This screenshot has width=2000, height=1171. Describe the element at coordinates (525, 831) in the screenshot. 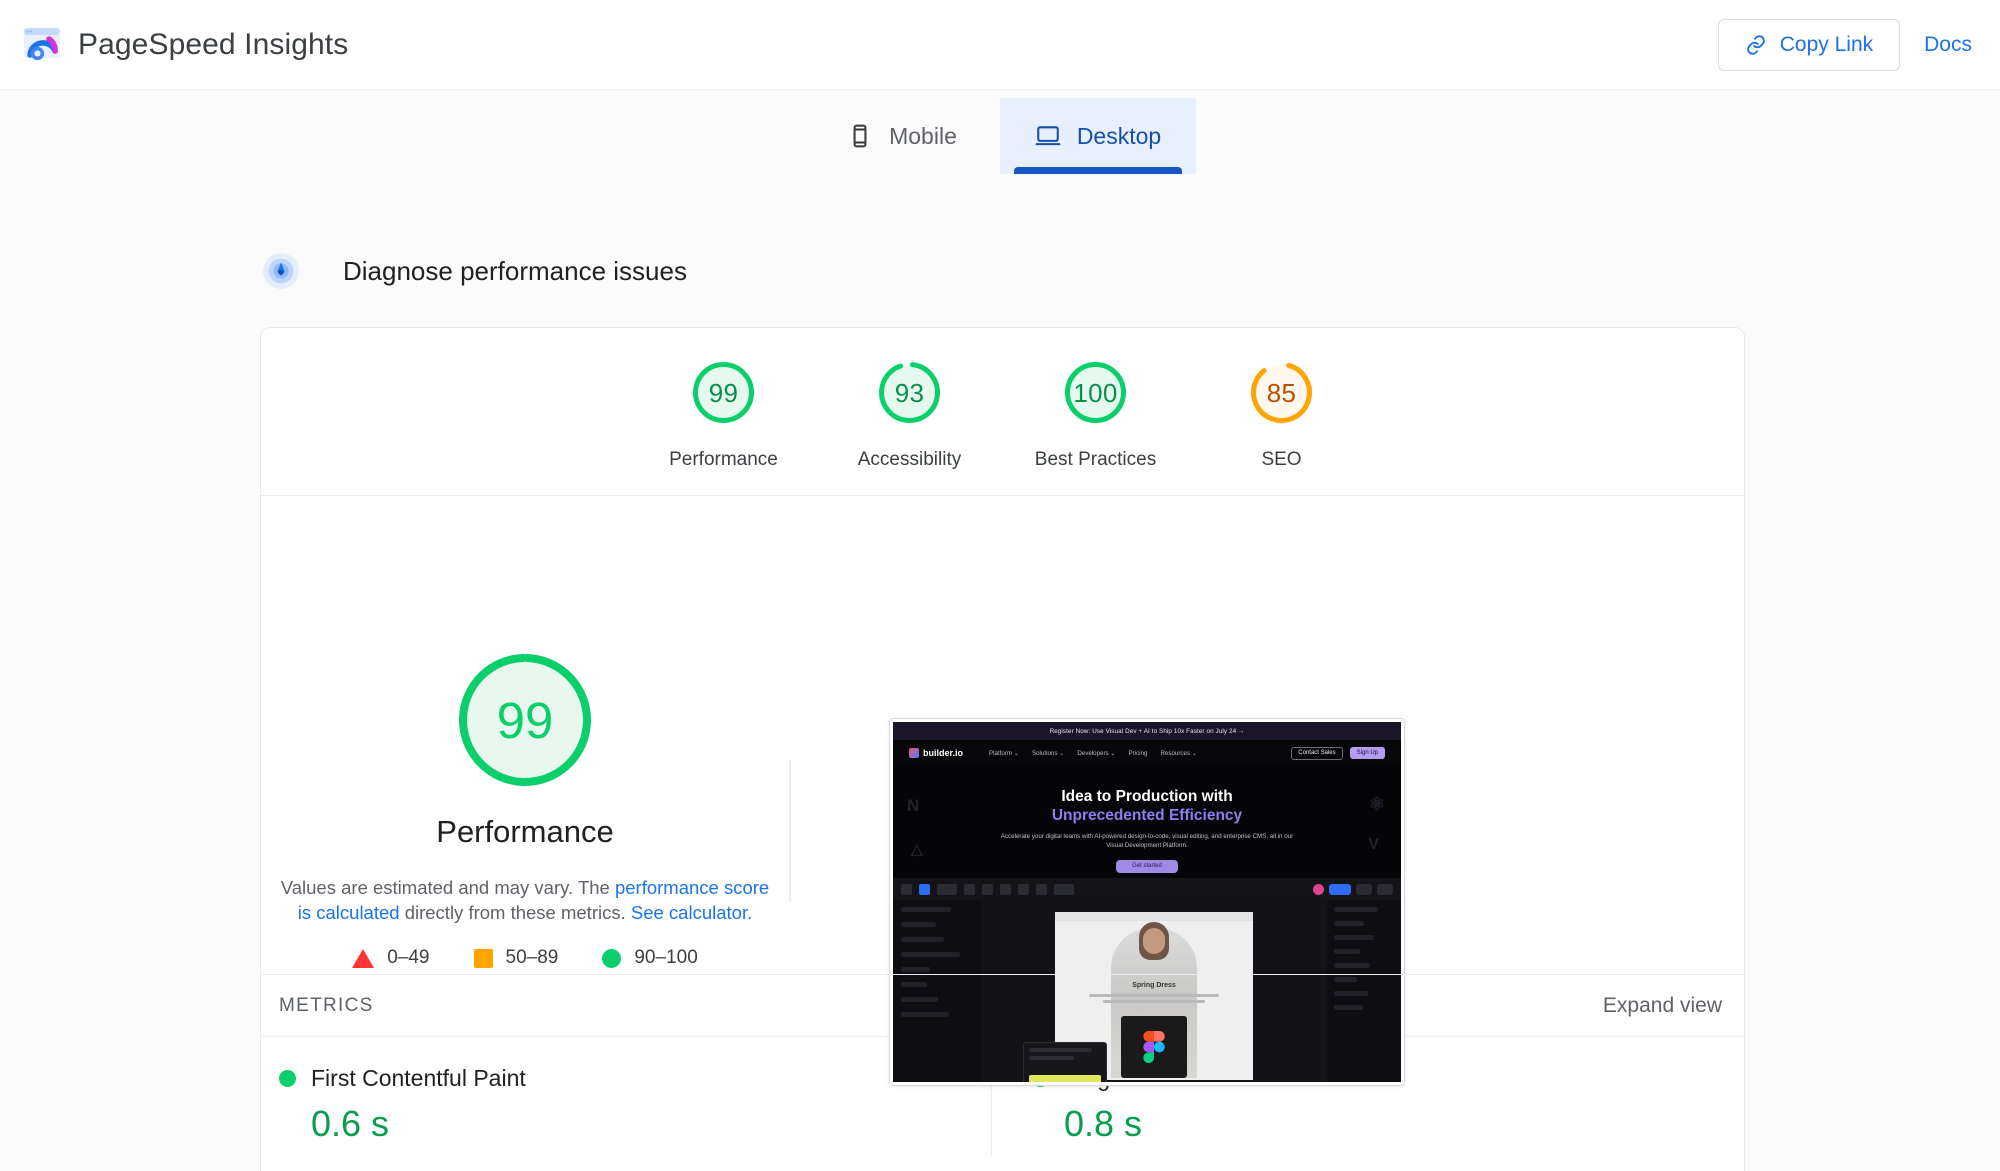

I see `performance-label: Performance` at that location.